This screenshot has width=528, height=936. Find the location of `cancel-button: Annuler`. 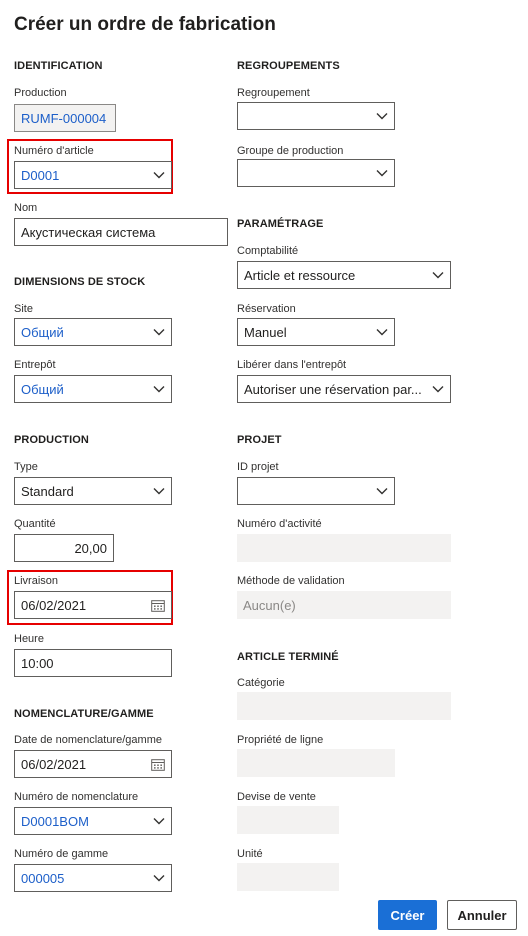

cancel-button: Annuler is located at coordinates (482, 915).